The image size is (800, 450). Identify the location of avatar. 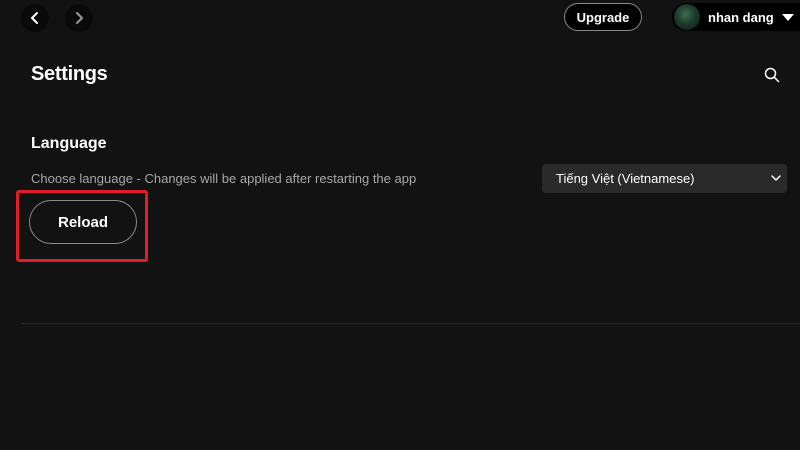
(687, 17).